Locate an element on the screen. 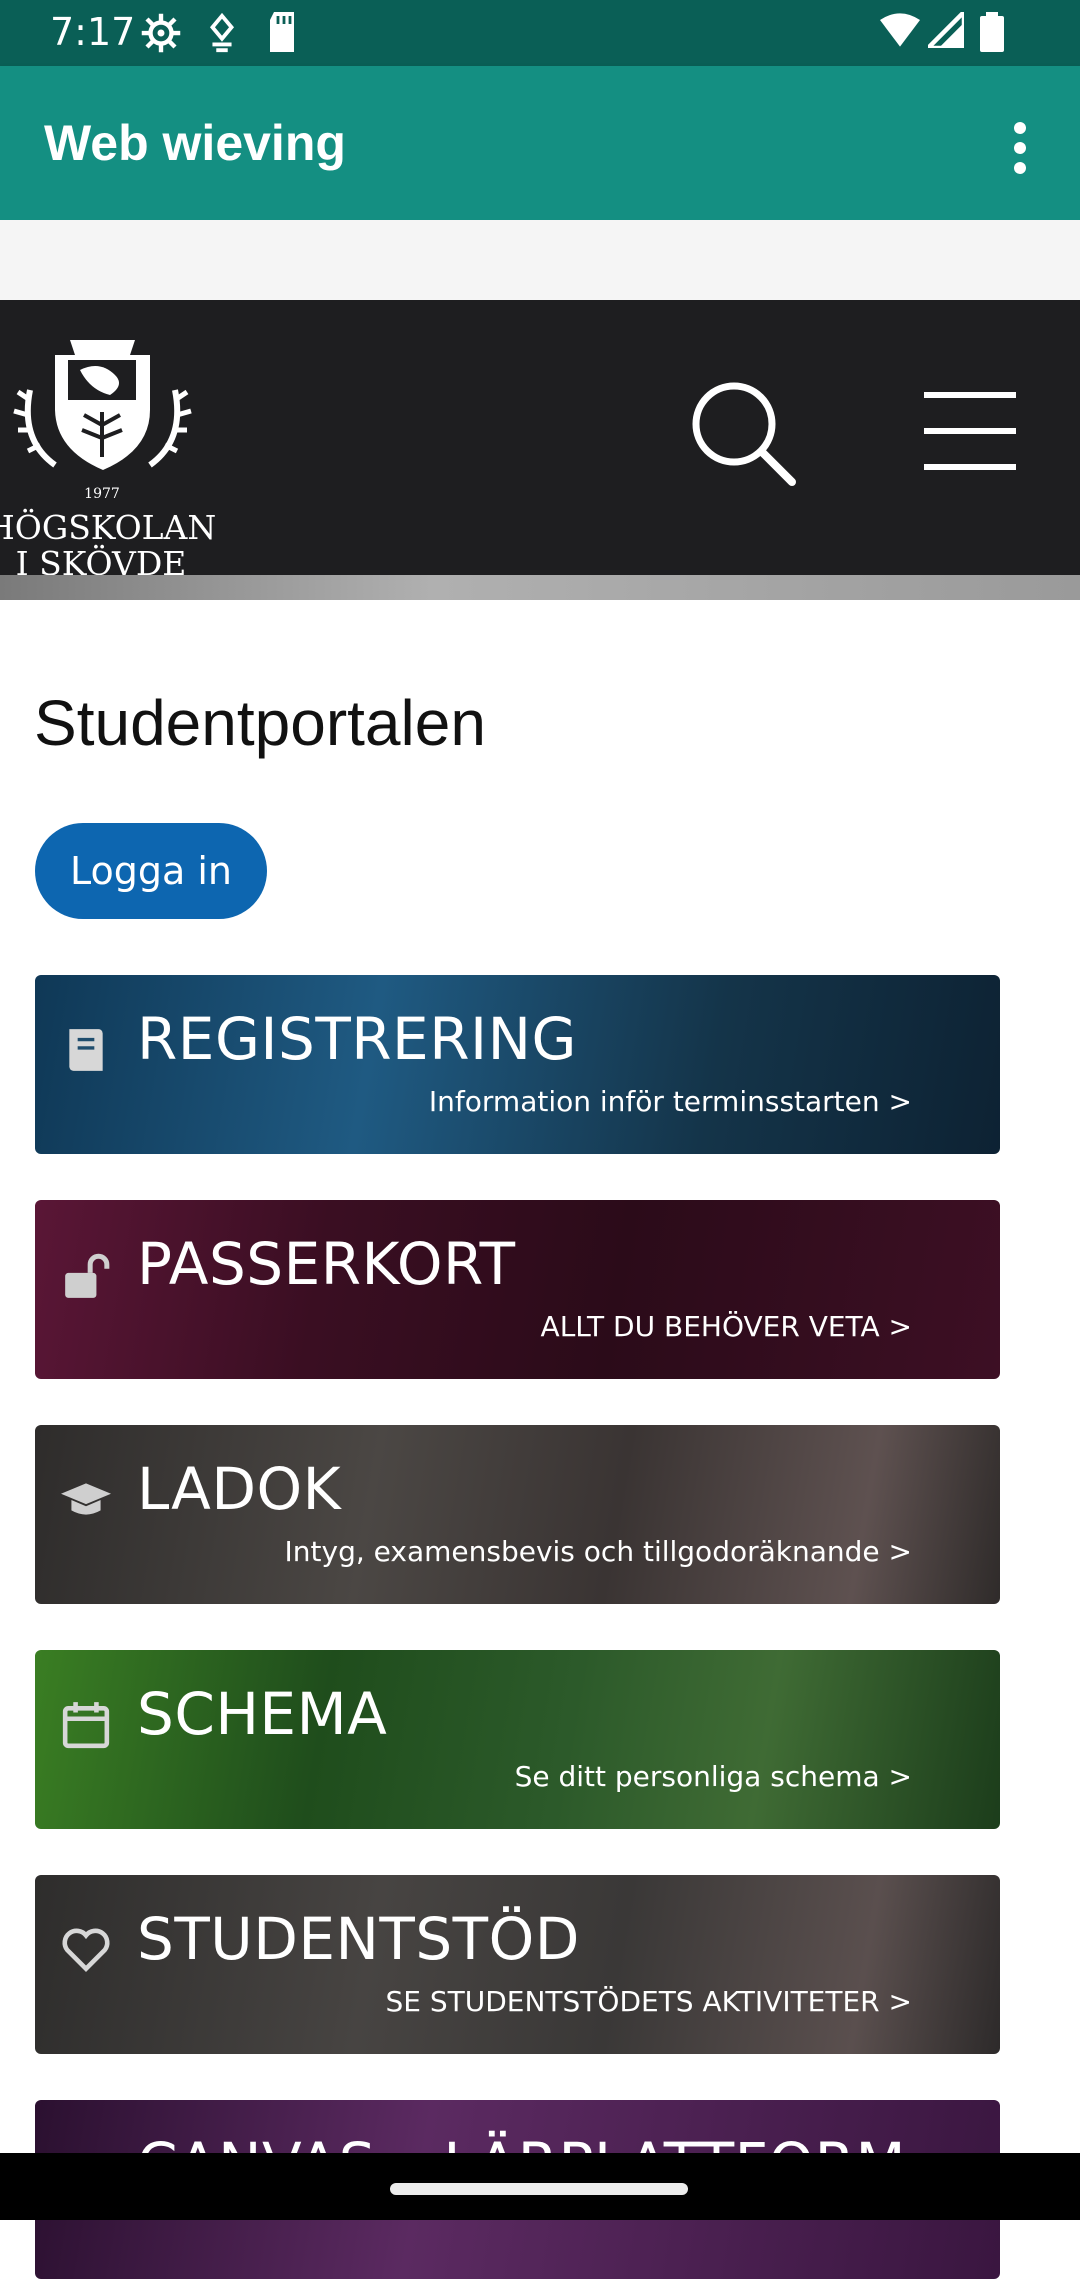 The height and width of the screenshot is (2279, 1080). webview-top-strip is located at coordinates (540, 260).